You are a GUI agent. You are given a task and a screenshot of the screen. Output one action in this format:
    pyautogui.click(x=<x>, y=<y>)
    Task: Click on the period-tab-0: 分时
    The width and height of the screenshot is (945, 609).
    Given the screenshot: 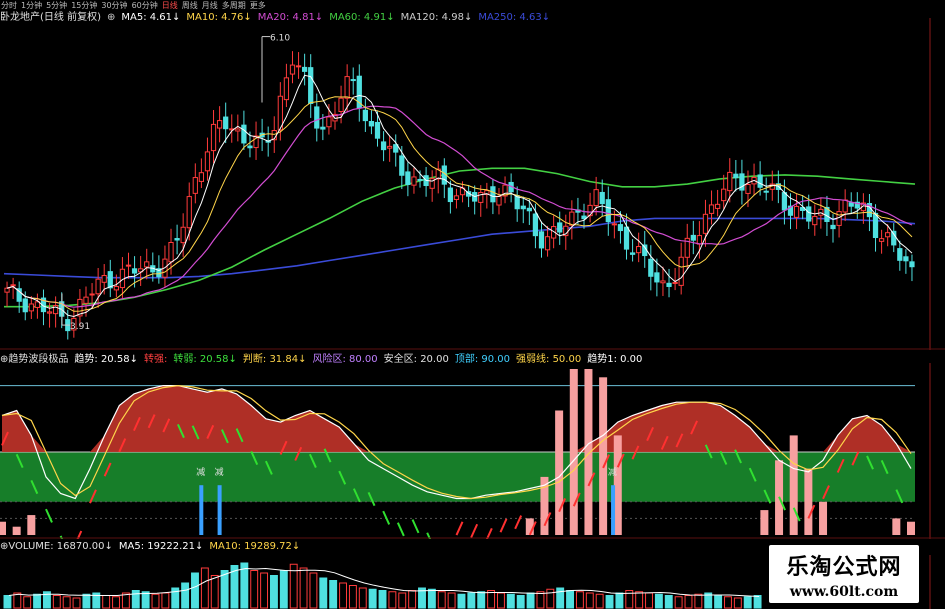 What is the action you would take?
    pyautogui.click(x=10, y=5)
    